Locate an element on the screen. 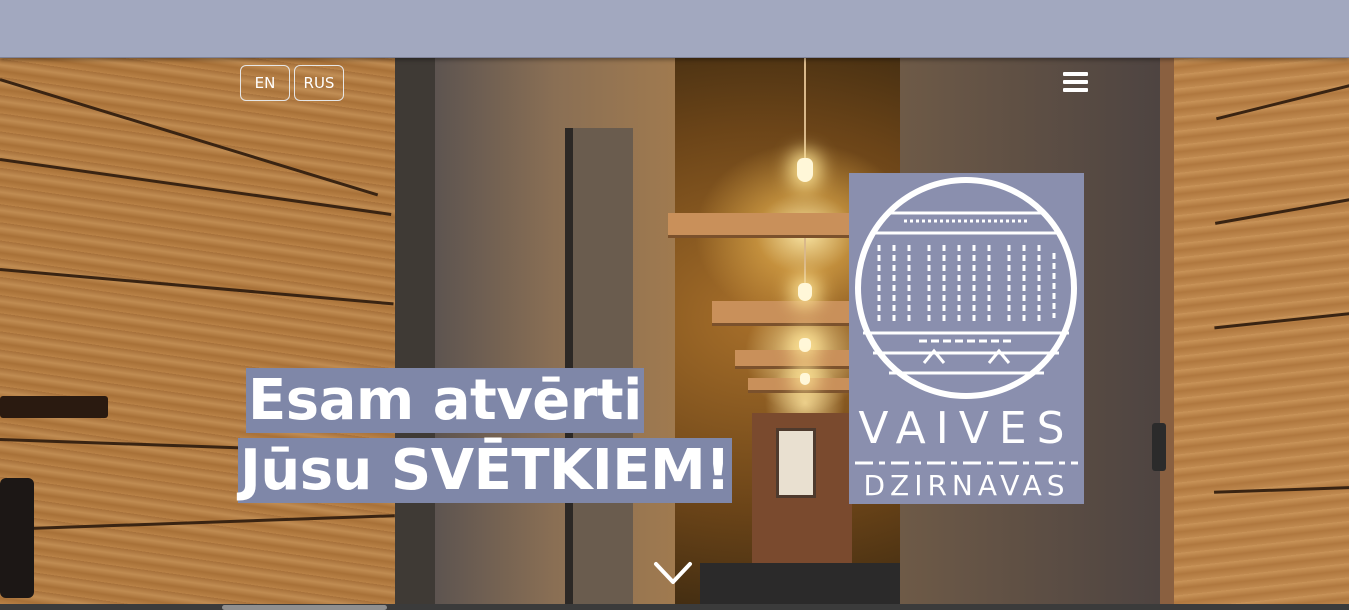  door-handle is located at coordinates (54, 407).